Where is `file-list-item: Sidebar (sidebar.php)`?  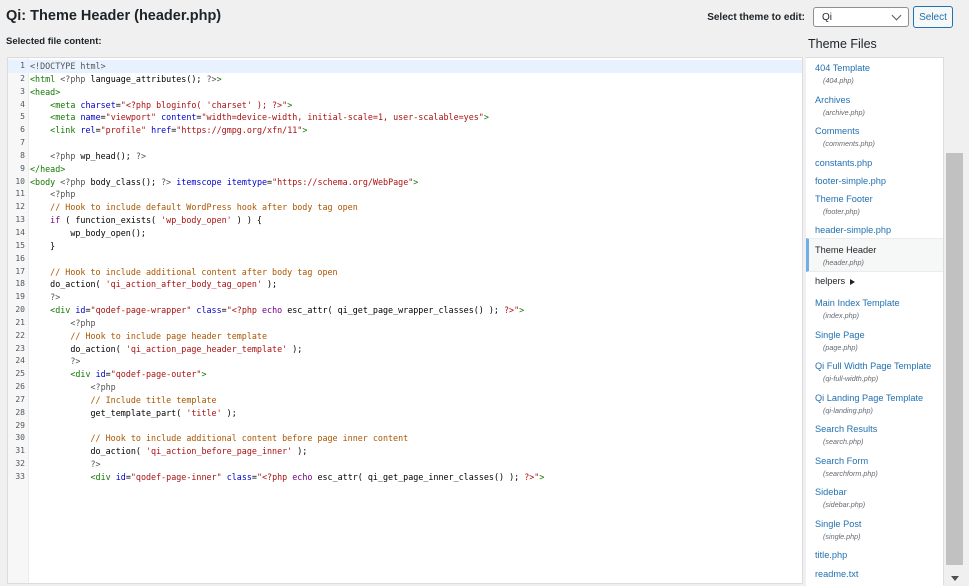 file-list-item: Sidebar (sidebar.php) is located at coordinates (874, 498).